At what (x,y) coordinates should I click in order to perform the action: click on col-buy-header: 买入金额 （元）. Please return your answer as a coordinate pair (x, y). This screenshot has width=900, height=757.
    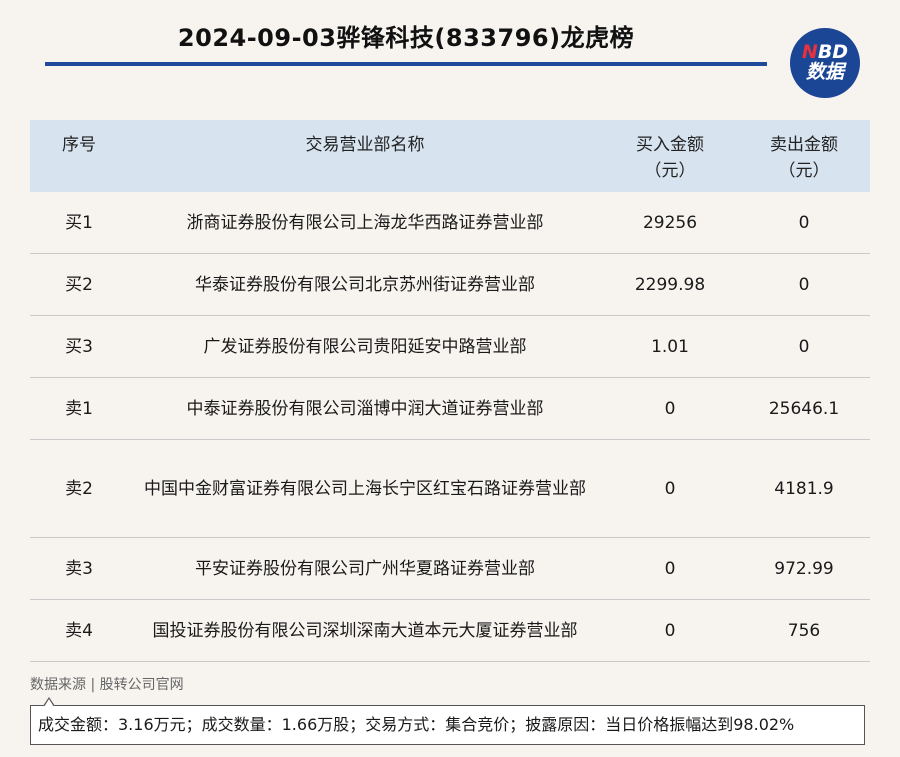
    Looking at the image, I should click on (670, 158).